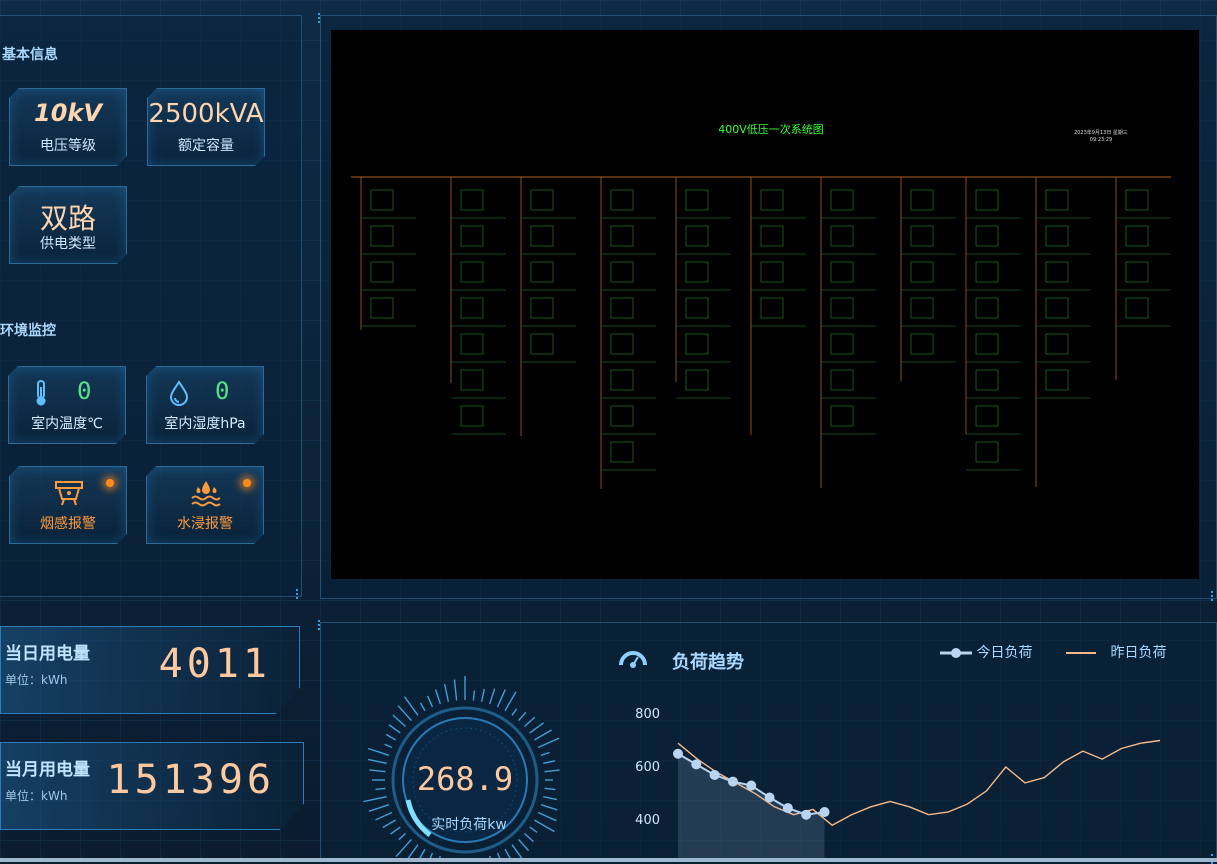  I want to click on humidity-label: 室内湿度hPa, so click(205, 424).